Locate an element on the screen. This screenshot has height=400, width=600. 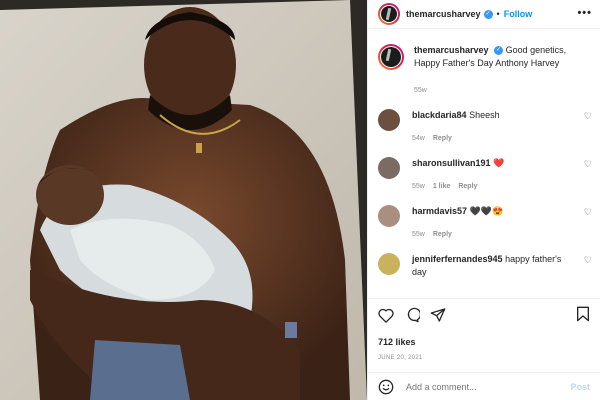
comment-text: ❤️ is located at coordinates (499, 163).